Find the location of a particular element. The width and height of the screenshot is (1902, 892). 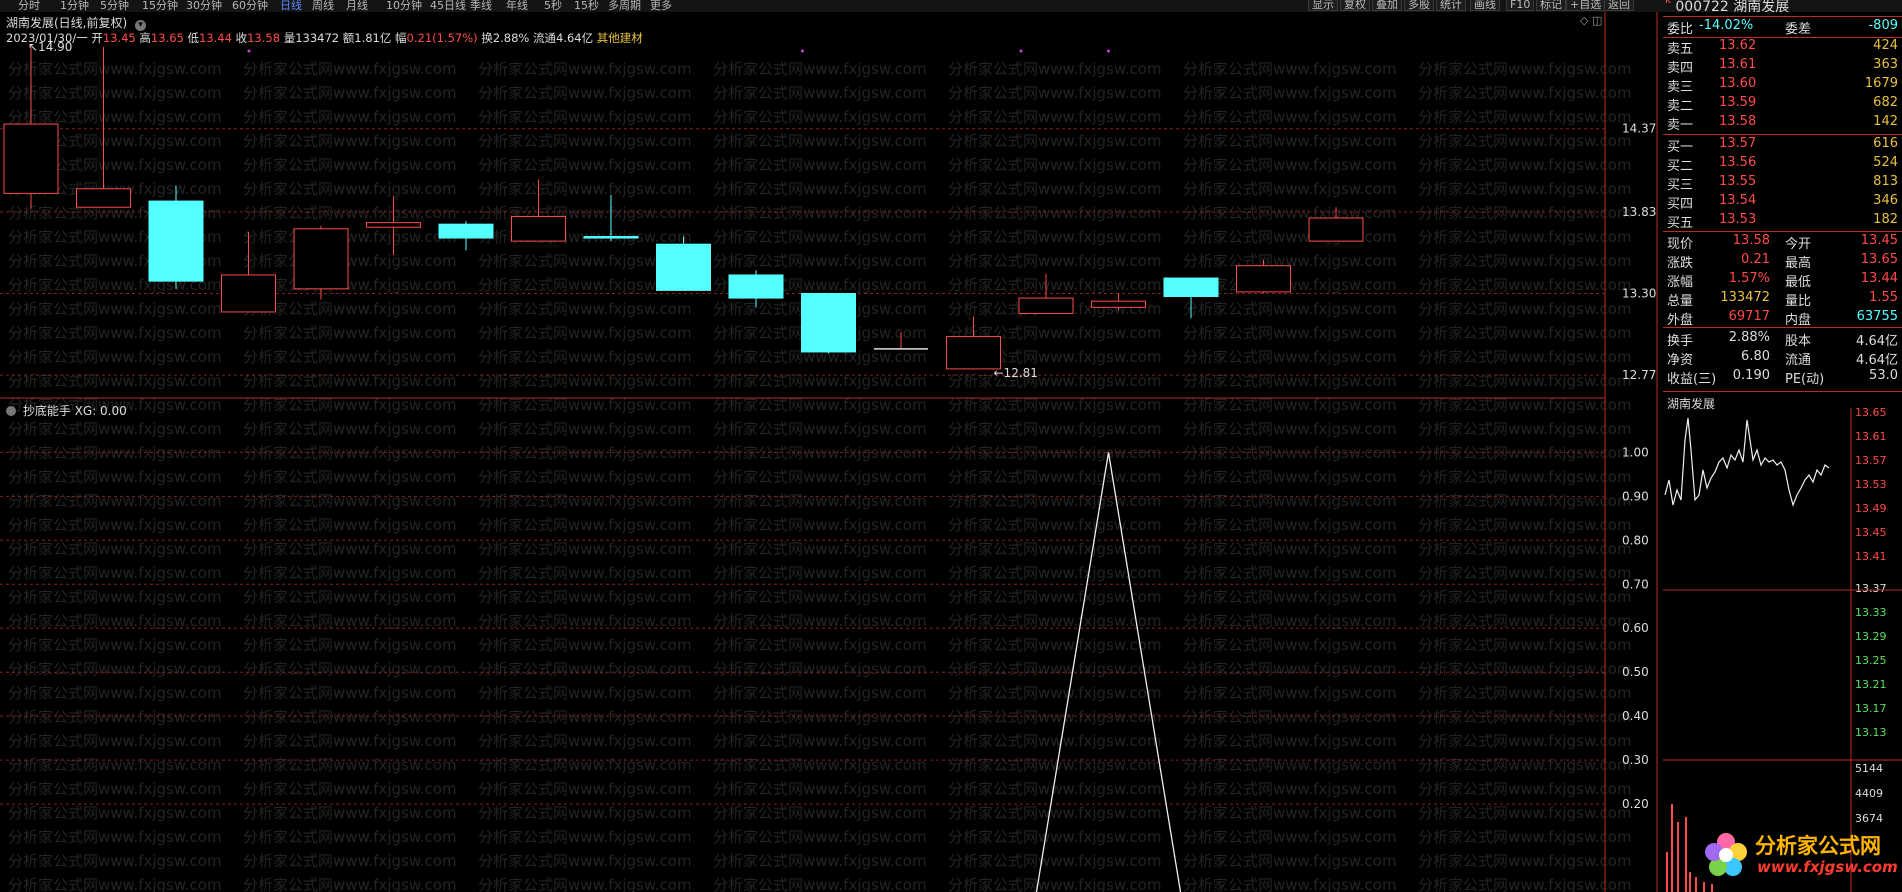

period-tab-7: 周线 is located at coordinates (323, 6).